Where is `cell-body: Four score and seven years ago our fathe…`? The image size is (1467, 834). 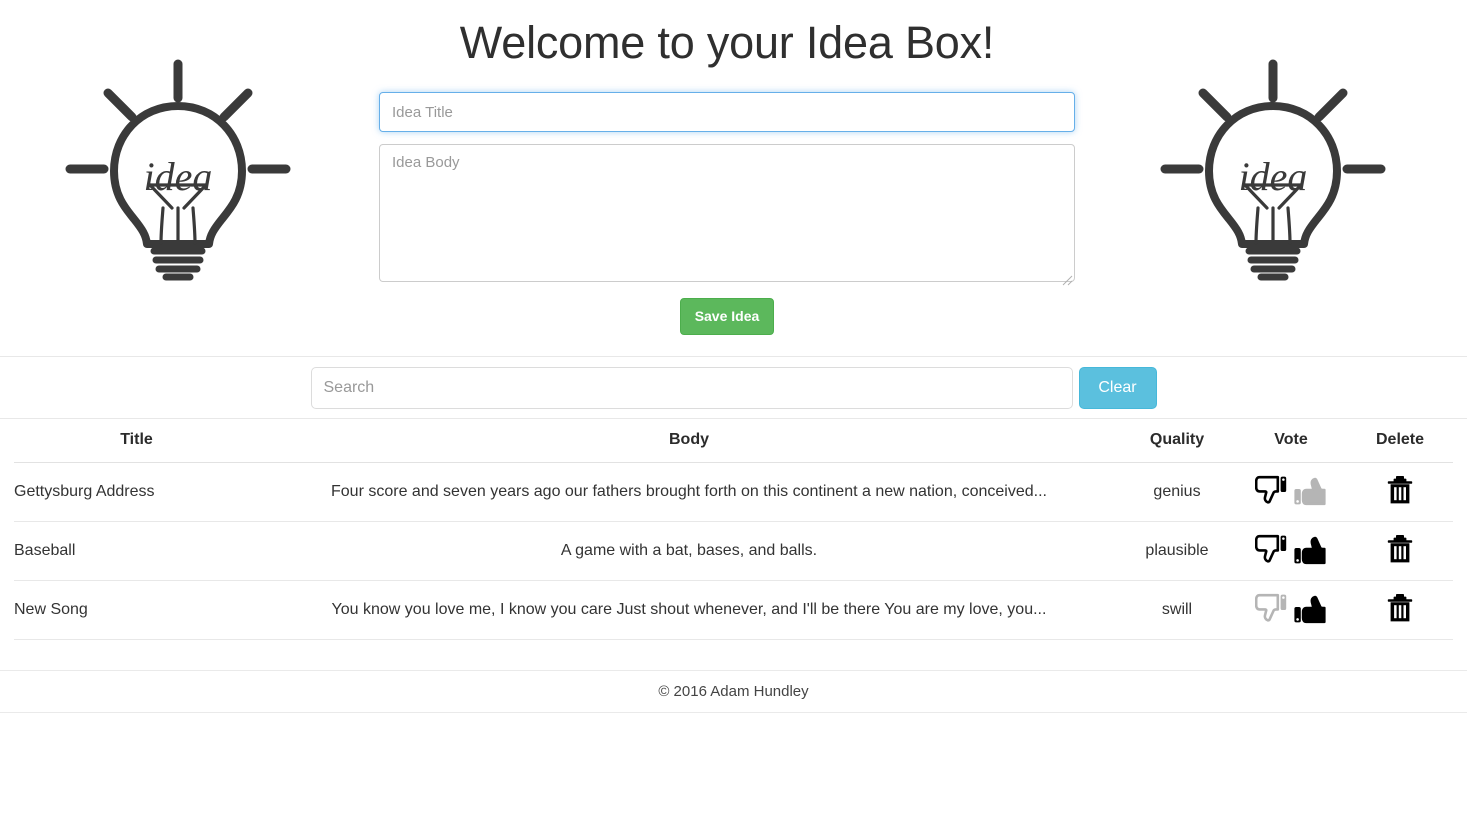 cell-body: Four score and seven years ago our fathe… is located at coordinates (689, 492).